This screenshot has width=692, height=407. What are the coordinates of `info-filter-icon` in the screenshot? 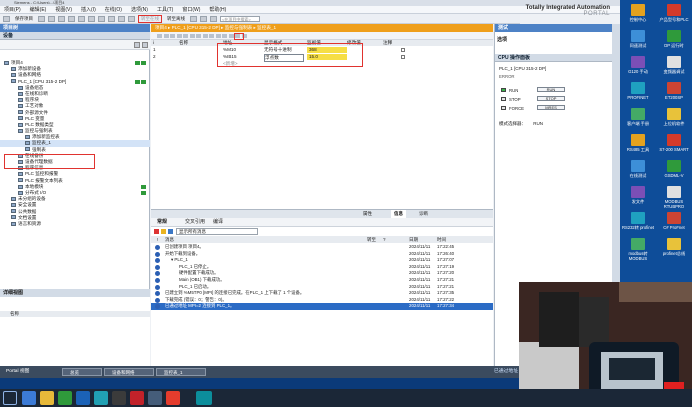 It's located at (170, 231).